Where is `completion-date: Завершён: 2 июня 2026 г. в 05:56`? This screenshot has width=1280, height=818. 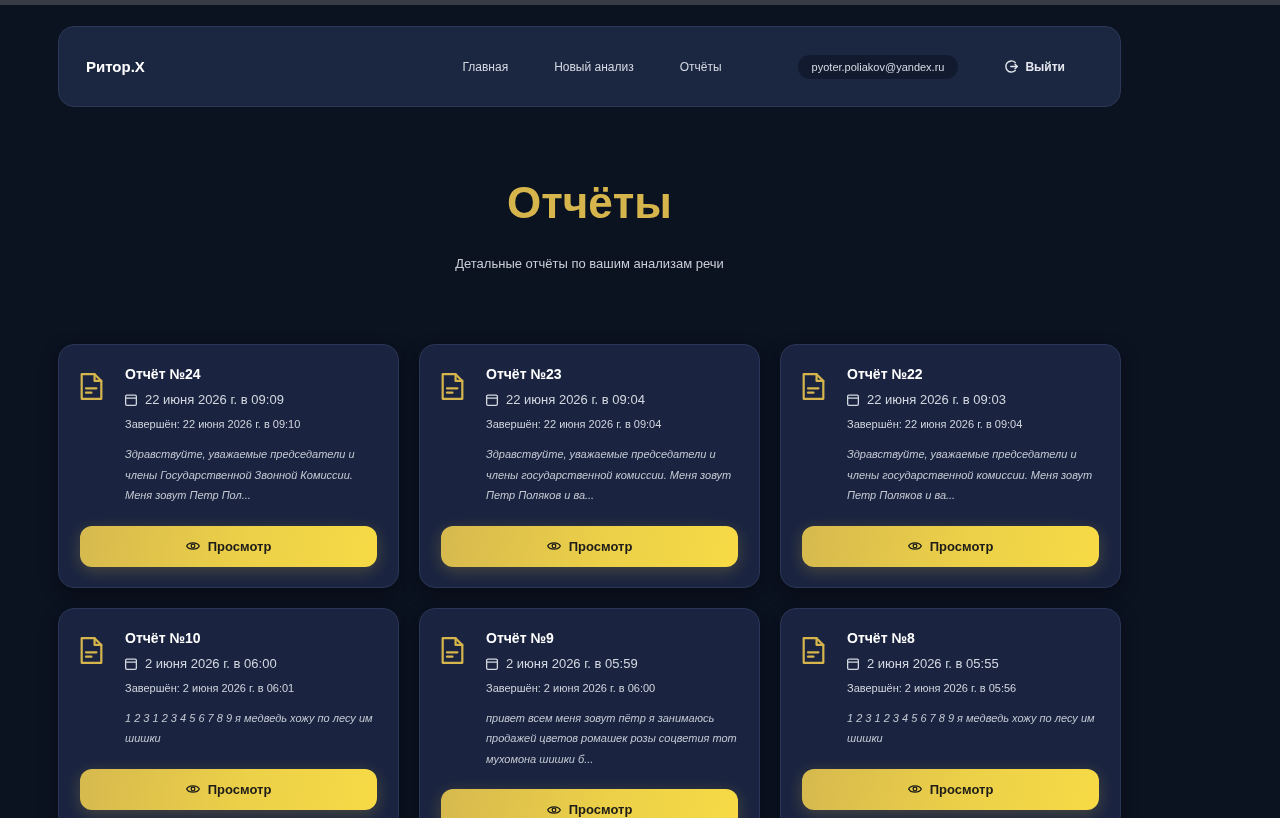 completion-date: Завершён: 2 июня 2026 г. в 05:56 is located at coordinates (932, 688).